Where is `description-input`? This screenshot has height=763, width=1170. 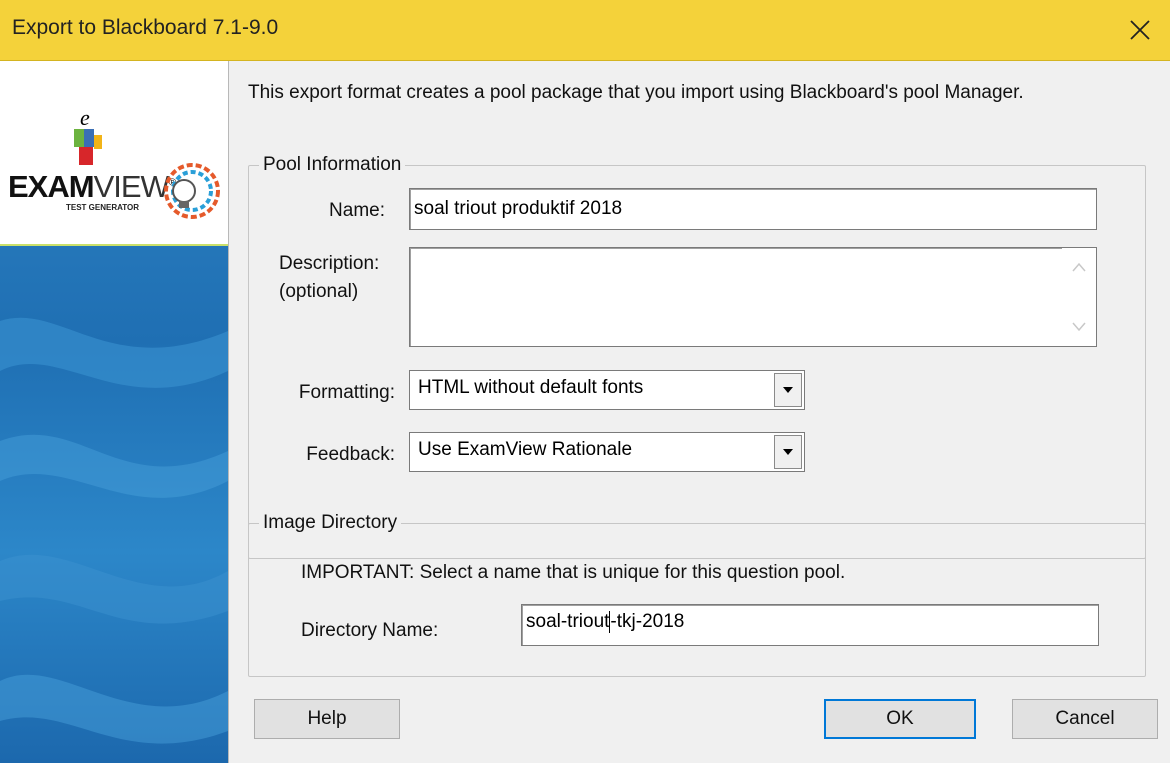 description-input is located at coordinates (753, 297).